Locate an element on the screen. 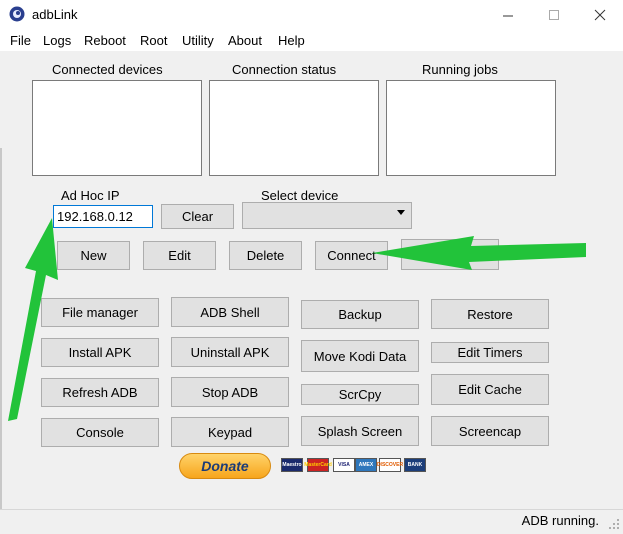  backup-button: Backup is located at coordinates (360, 314).